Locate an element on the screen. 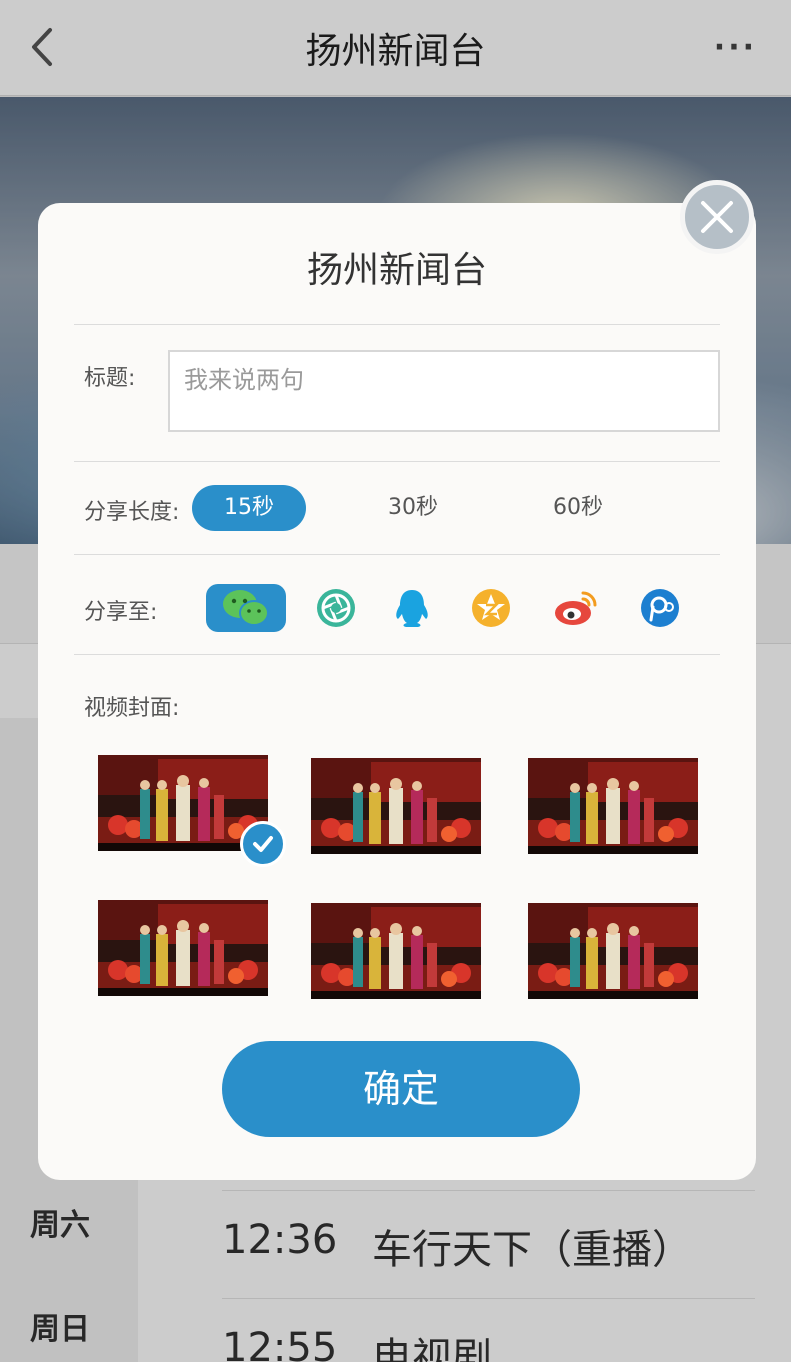  close-icon is located at coordinates (717, 217).